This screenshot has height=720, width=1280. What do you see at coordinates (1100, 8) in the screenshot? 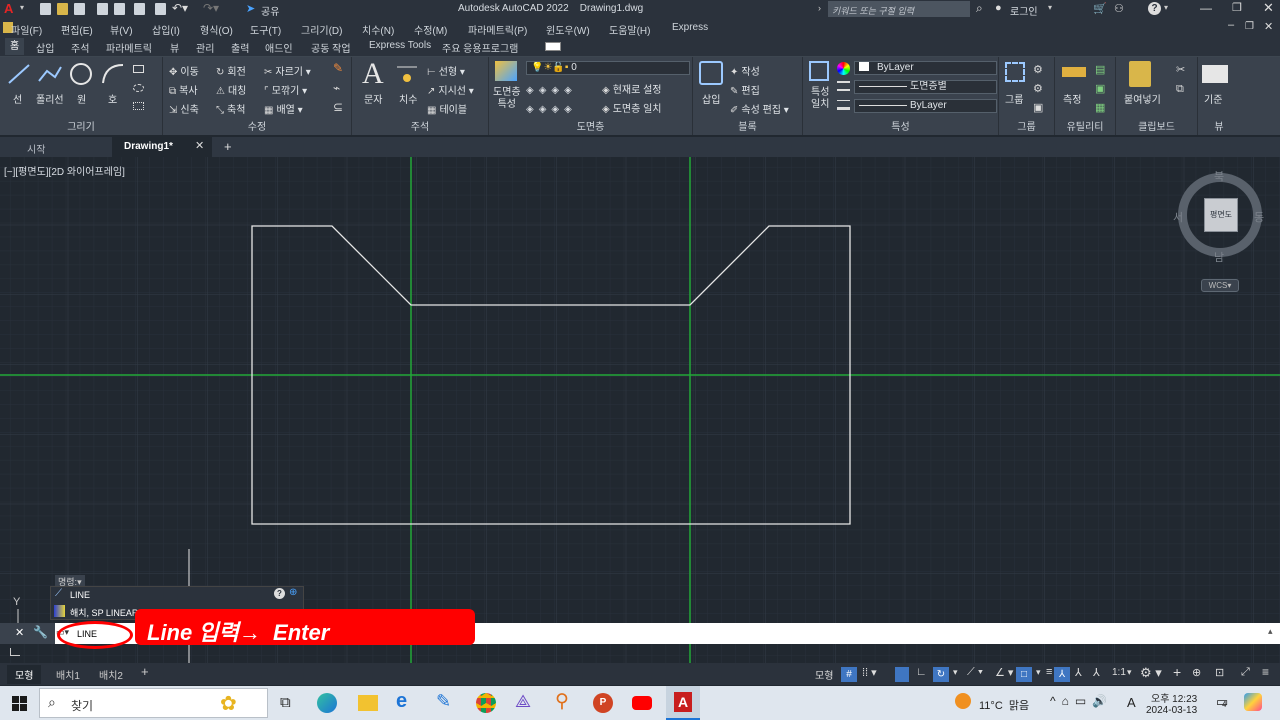
I see `cart-icon: 🛒` at bounding box center [1100, 8].